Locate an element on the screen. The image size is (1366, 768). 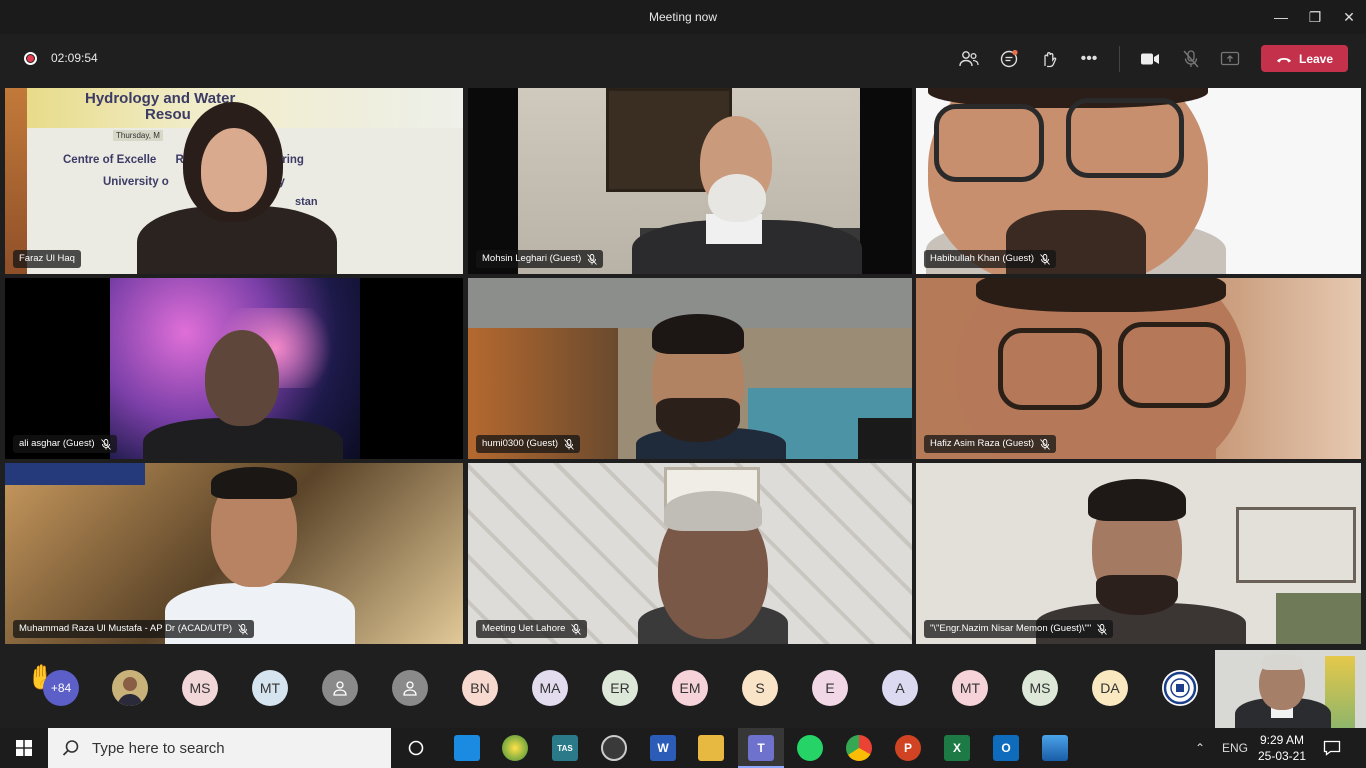
powerpoint-app-icon: P is located at coordinates (908, 748).